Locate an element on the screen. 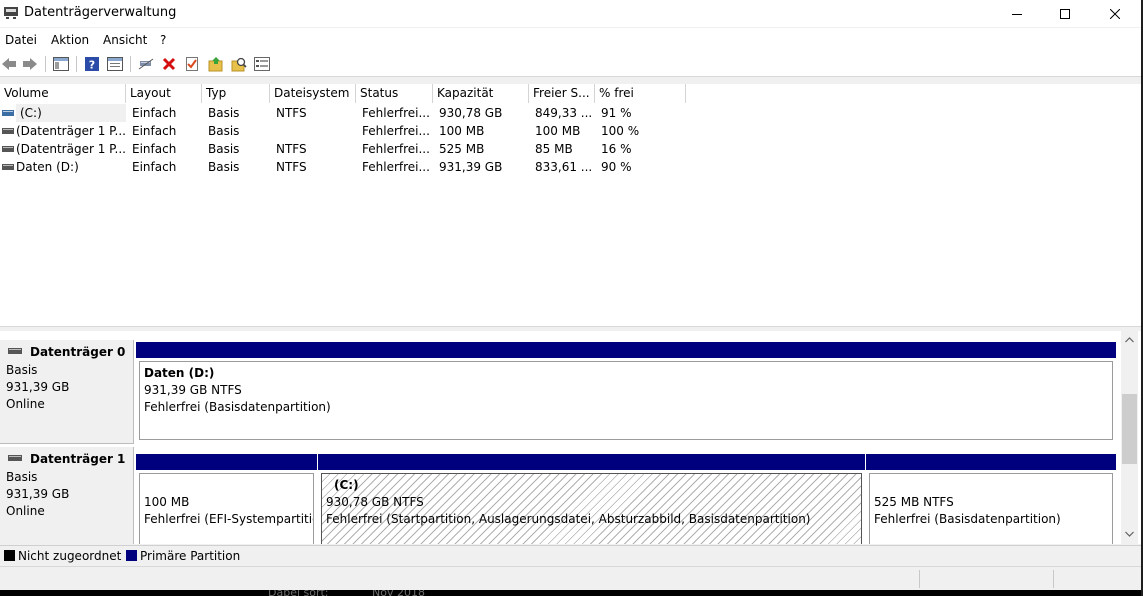  column-header-volume: Volume is located at coordinates (63, 93).